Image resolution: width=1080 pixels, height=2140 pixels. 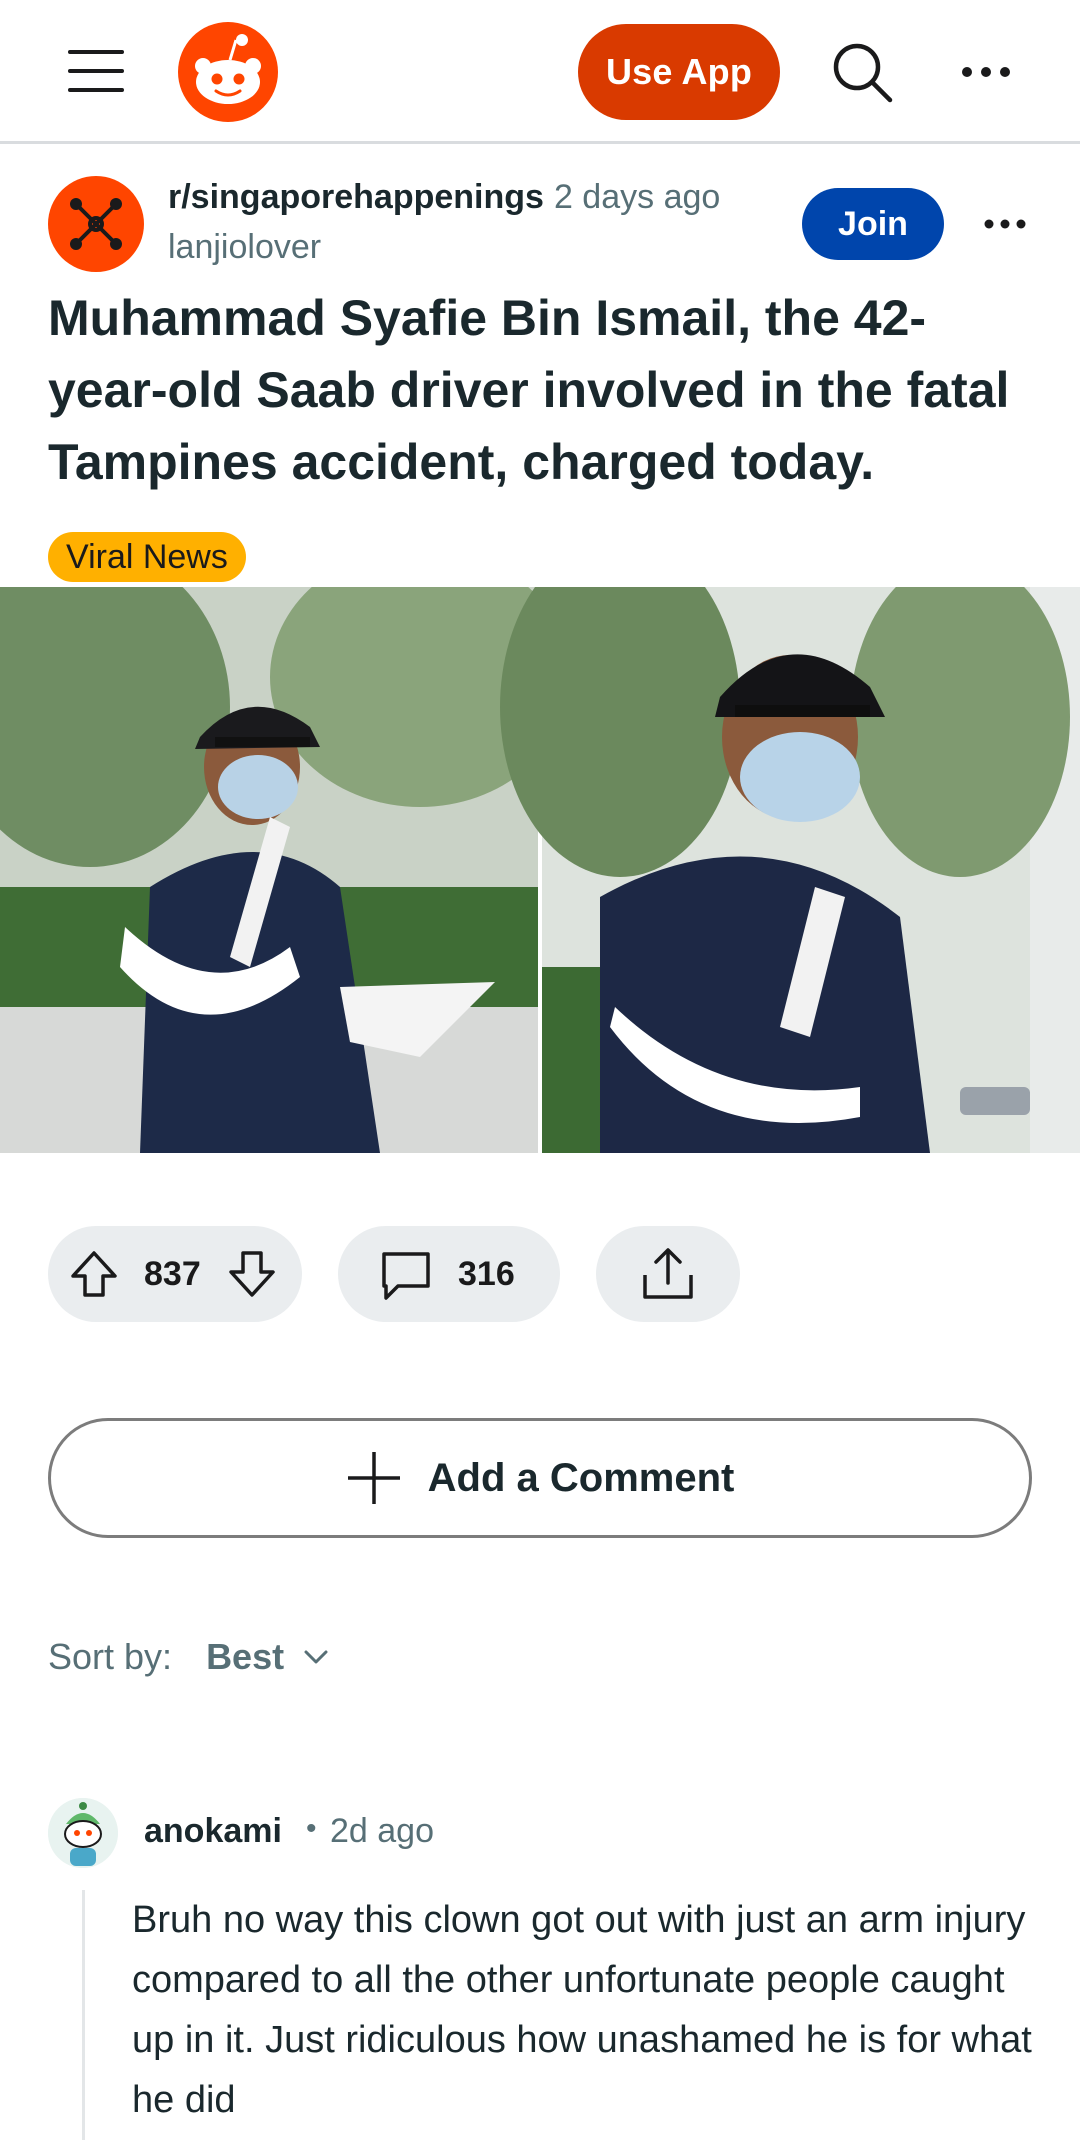 I want to click on more-options-icon, so click(x=986, y=72).